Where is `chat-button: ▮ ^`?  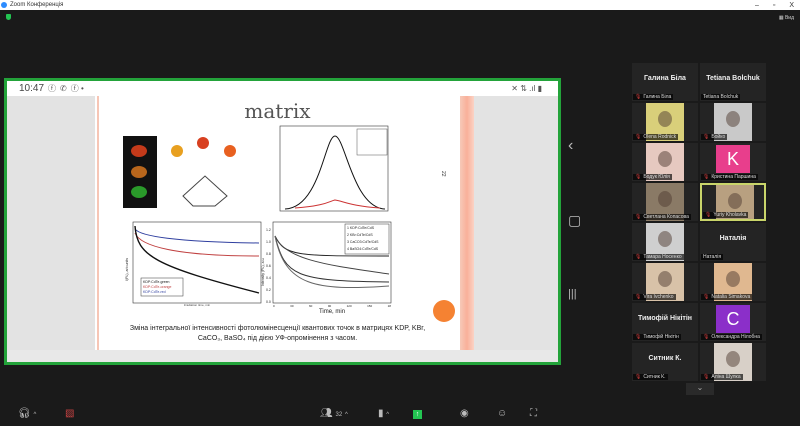 chat-button: ▮ ^ is located at coordinates (383, 413).